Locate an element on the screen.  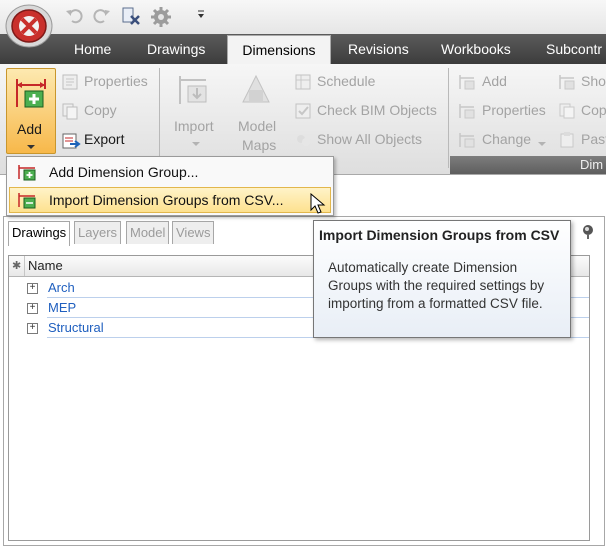
copy-icon is located at coordinates (70, 112).